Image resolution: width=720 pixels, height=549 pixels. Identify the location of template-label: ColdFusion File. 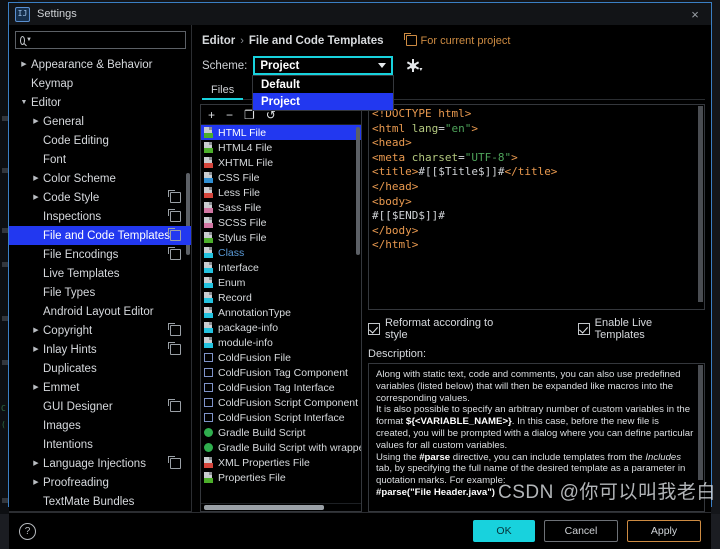
(254, 357).